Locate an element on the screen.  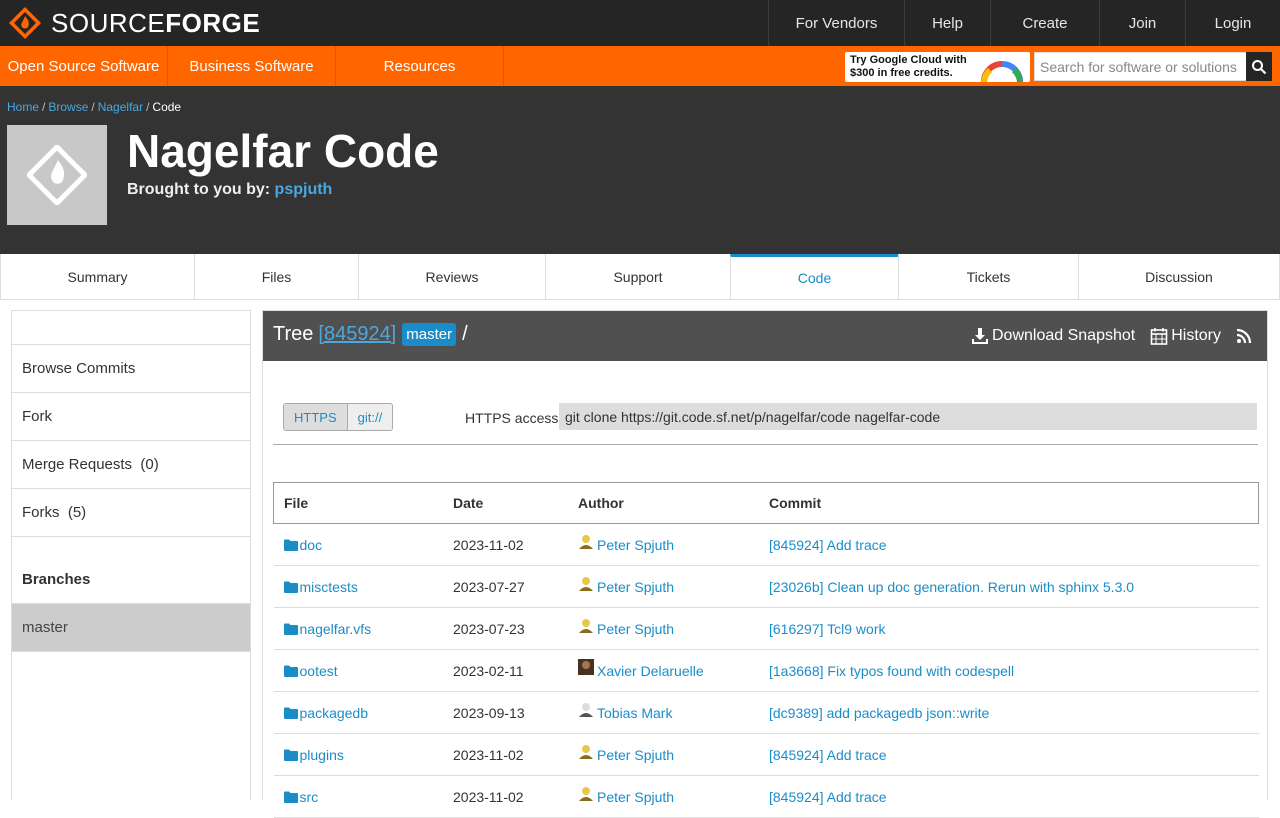
tab-discussion: Discussion is located at coordinates (1179, 276).